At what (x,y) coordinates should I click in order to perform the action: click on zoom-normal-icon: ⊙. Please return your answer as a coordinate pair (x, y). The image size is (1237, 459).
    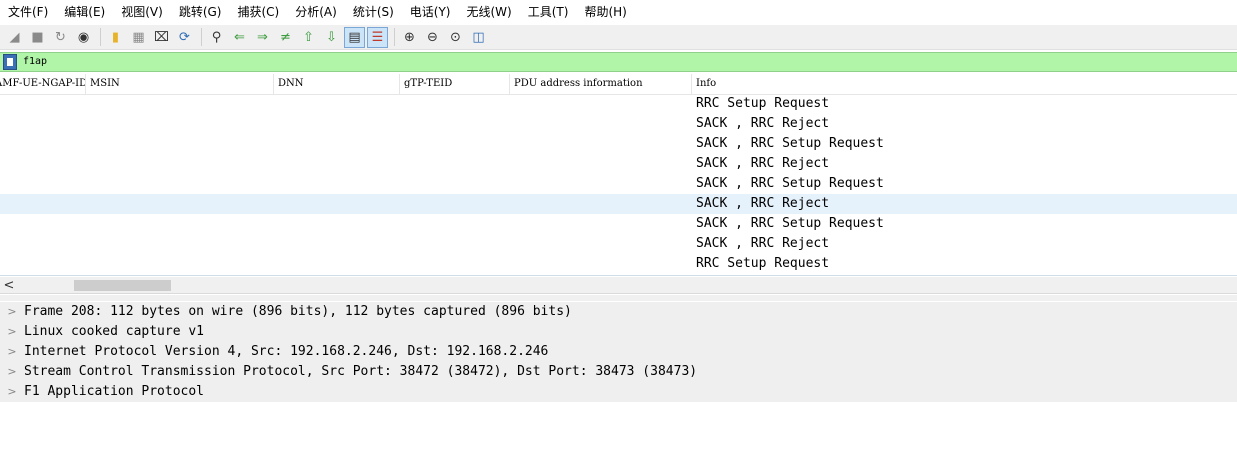
    Looking at the image, I should click on (455, 37).